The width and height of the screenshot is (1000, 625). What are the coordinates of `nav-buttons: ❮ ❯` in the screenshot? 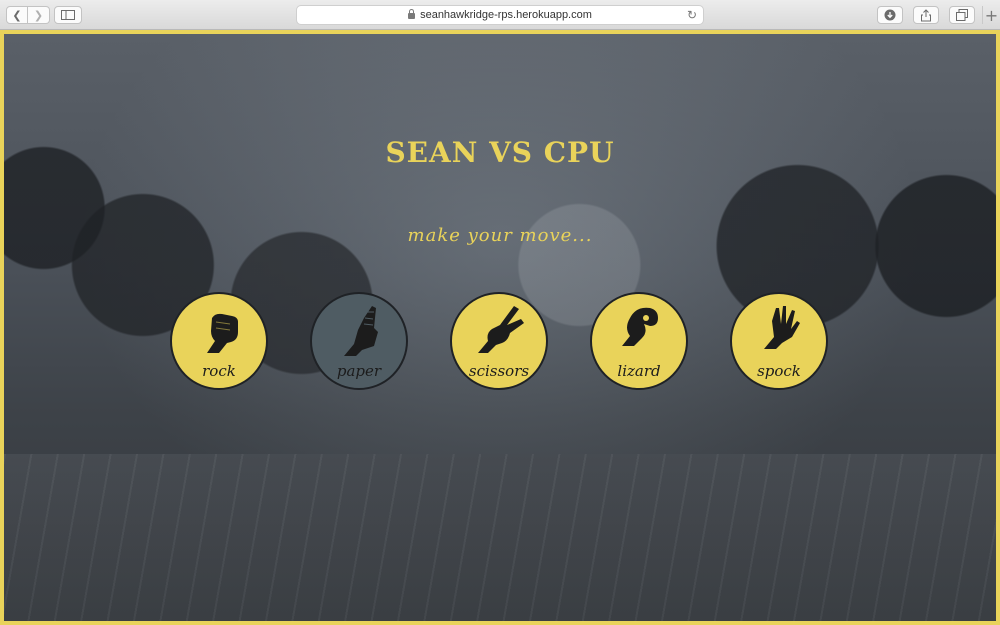 It's located at (28, 15).